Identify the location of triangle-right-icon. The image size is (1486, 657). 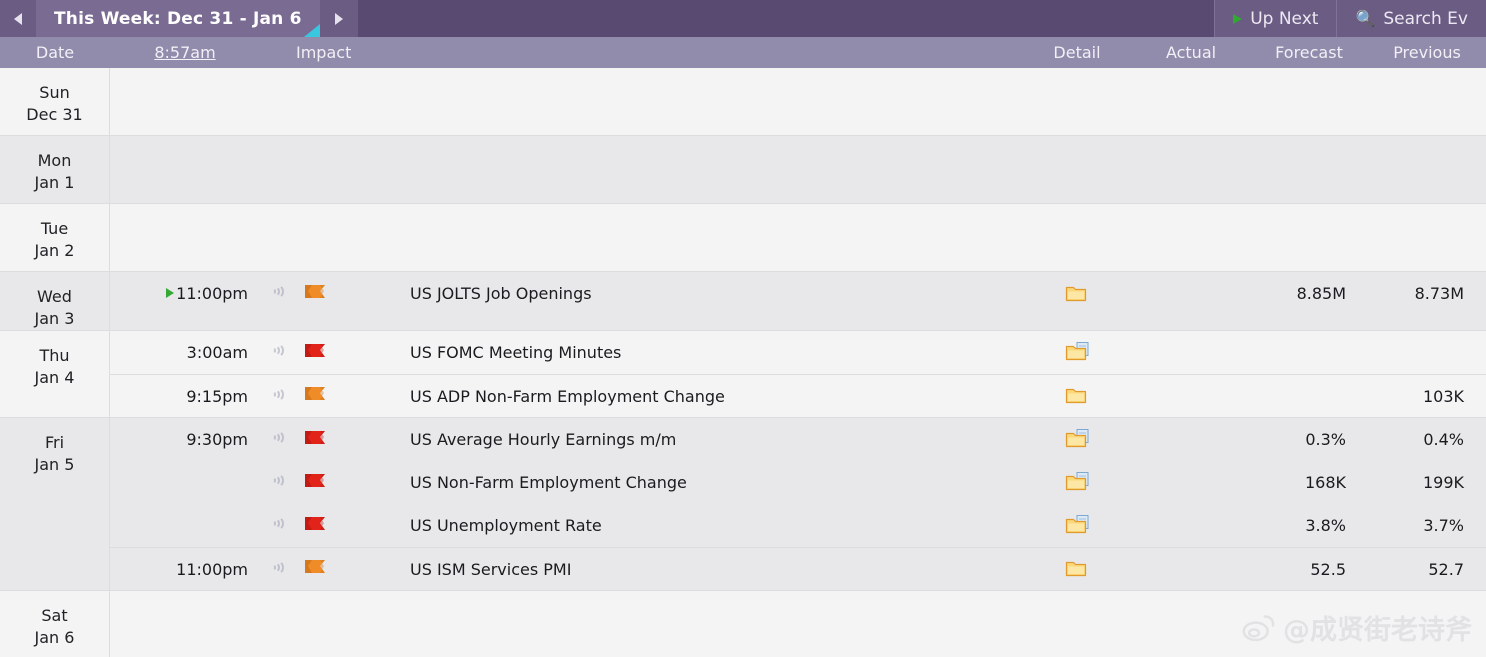
(338, 18).